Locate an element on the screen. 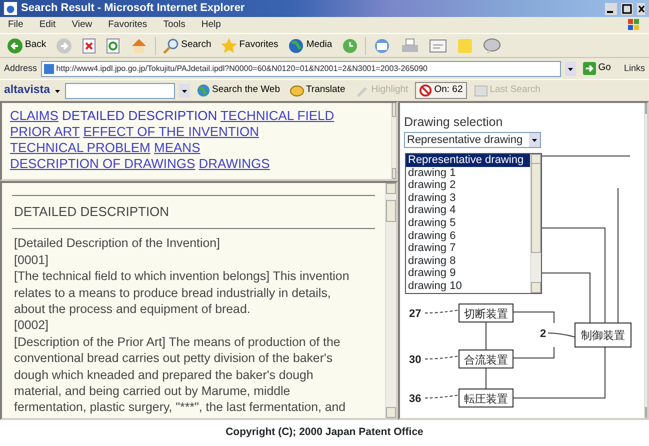 The height and width of the screenshot is (446, 649). speech-bubble-icon is located at coordinates (492, 46).